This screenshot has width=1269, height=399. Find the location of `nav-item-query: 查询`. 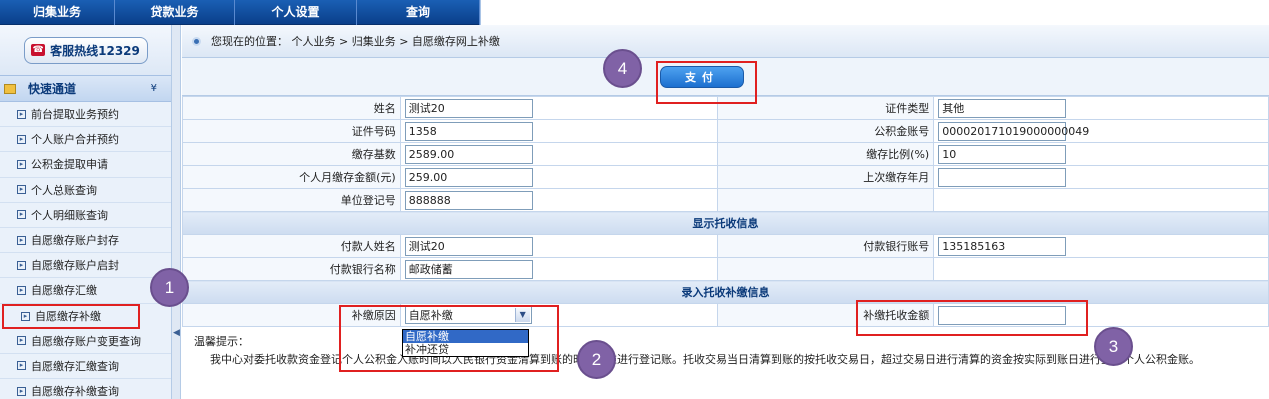

nav-item-query: 查询 is located at coordinates (418, 12).